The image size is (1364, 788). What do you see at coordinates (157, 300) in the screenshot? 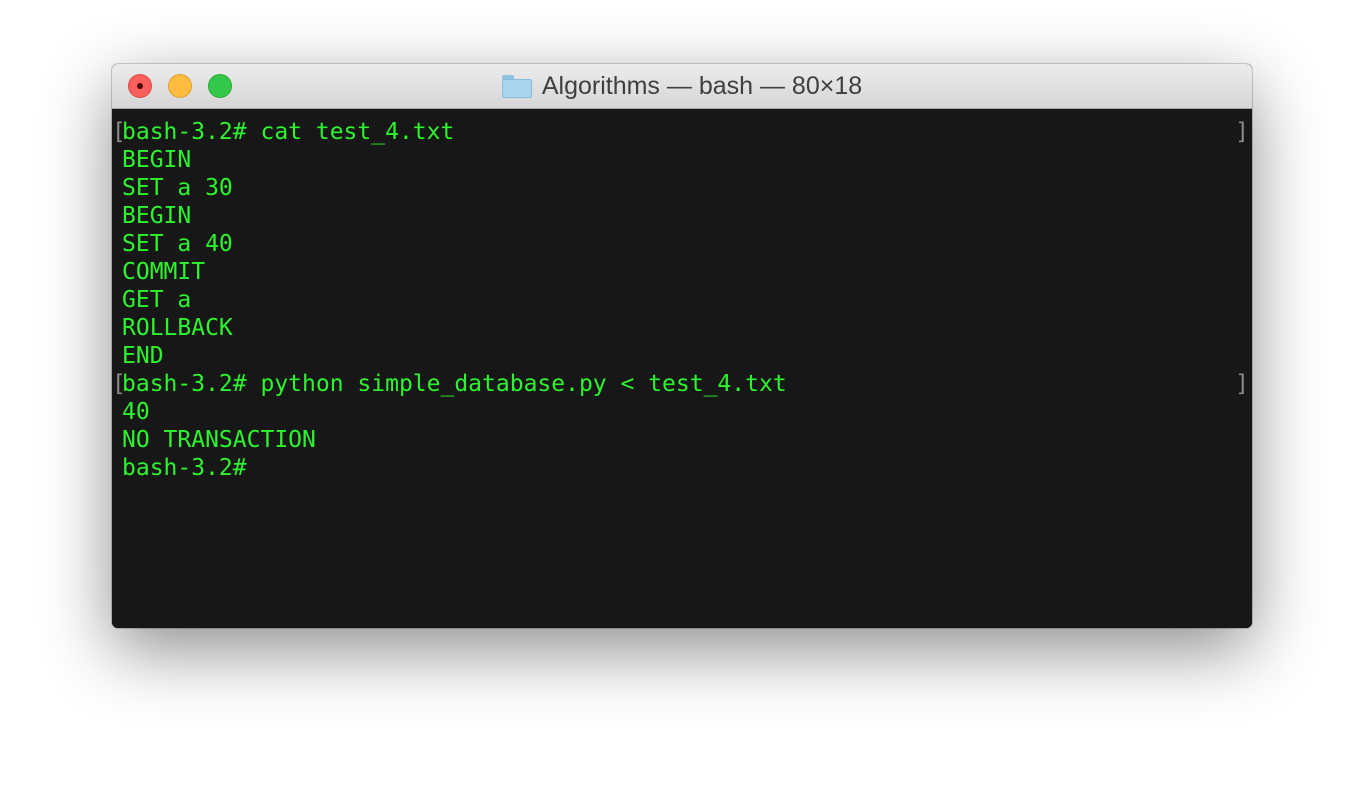
I see `terminal-line: GET a` at bounding box center [157, 300].